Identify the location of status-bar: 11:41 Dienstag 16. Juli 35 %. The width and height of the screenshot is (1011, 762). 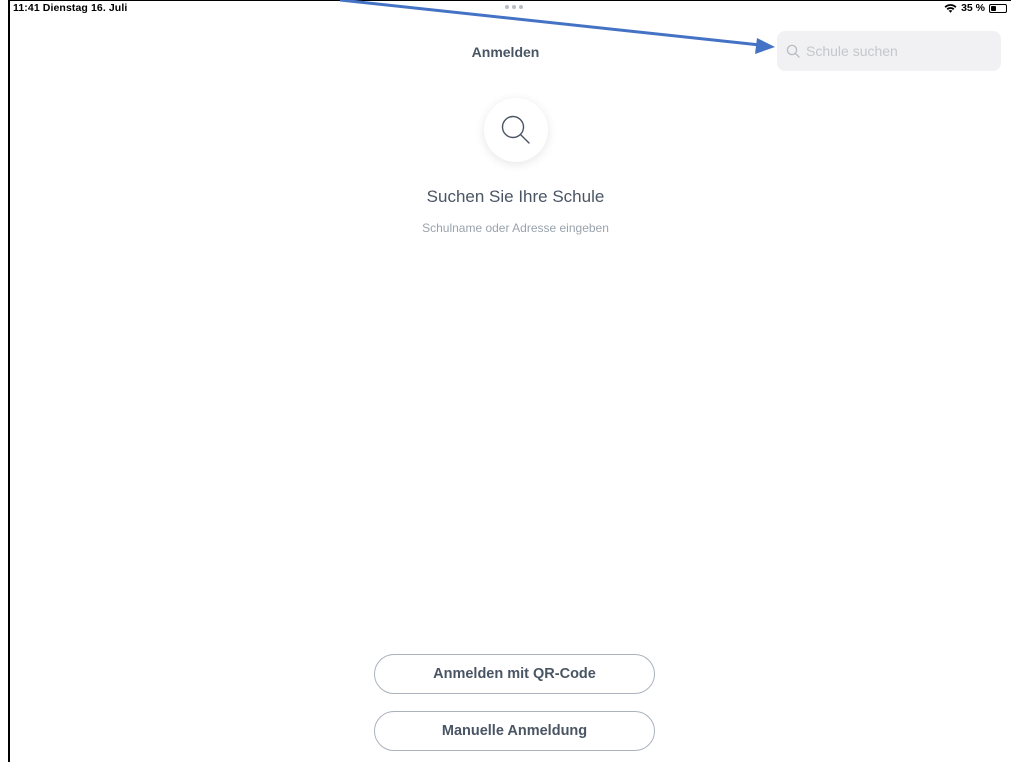
(510, 9).